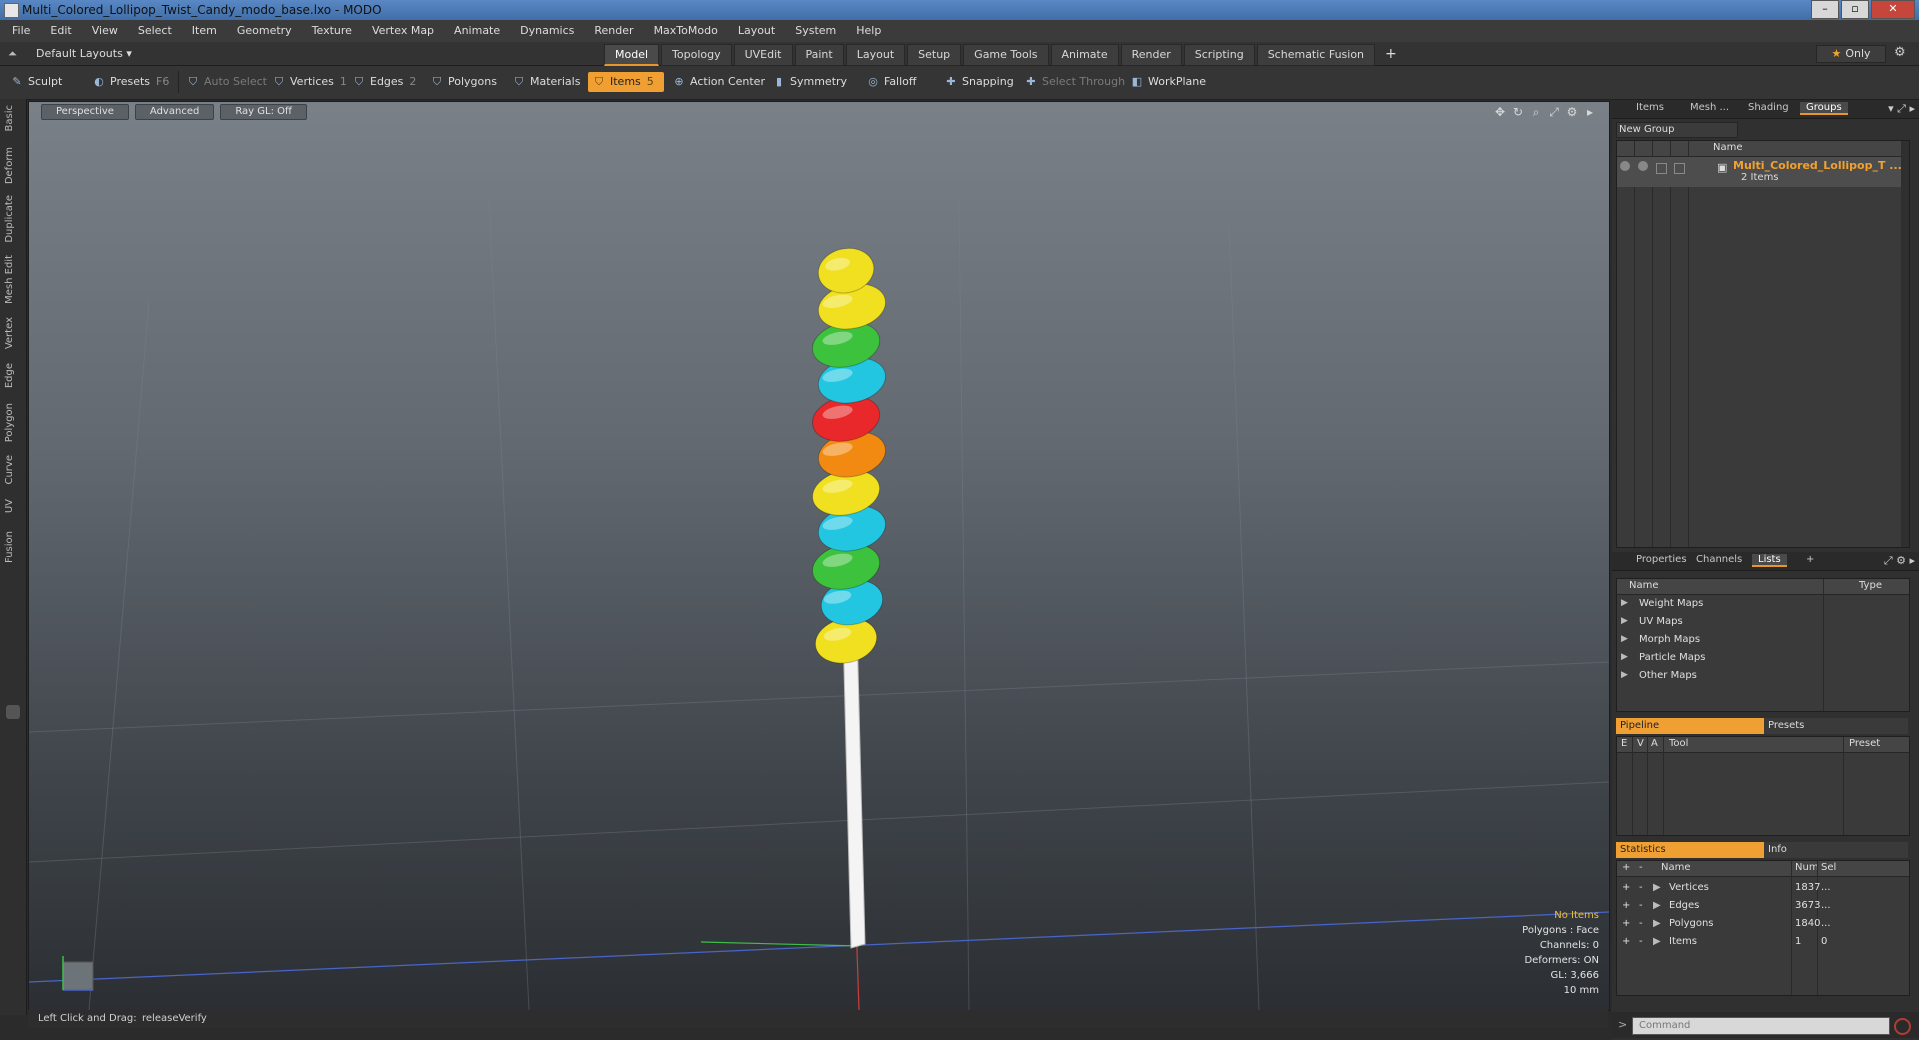 The image size is (1919, 1040). What do you see at coordinates (1824, 108) in the screenshot?
I see `tab-groups: Groups` at bounding box center [1824, 108].